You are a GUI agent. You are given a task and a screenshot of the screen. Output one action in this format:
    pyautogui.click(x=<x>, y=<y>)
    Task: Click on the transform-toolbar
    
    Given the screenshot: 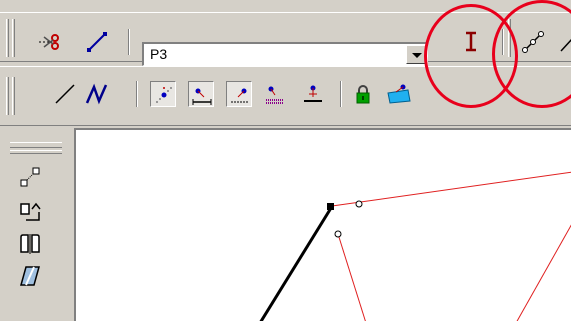 What is the action you would take?
    pyautogui.click(x=37, y=224)
    